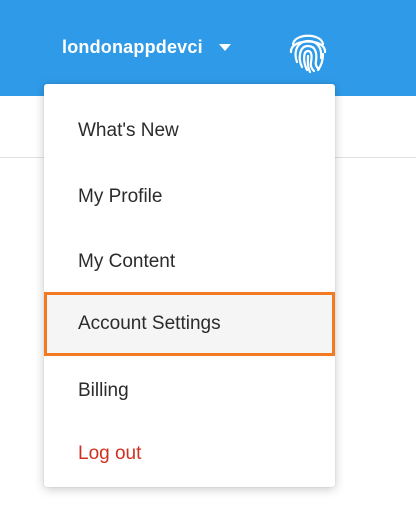  Describe the element at coordinates (308, 49) in the screenshot. I see `fingerprint-icon` at that location.